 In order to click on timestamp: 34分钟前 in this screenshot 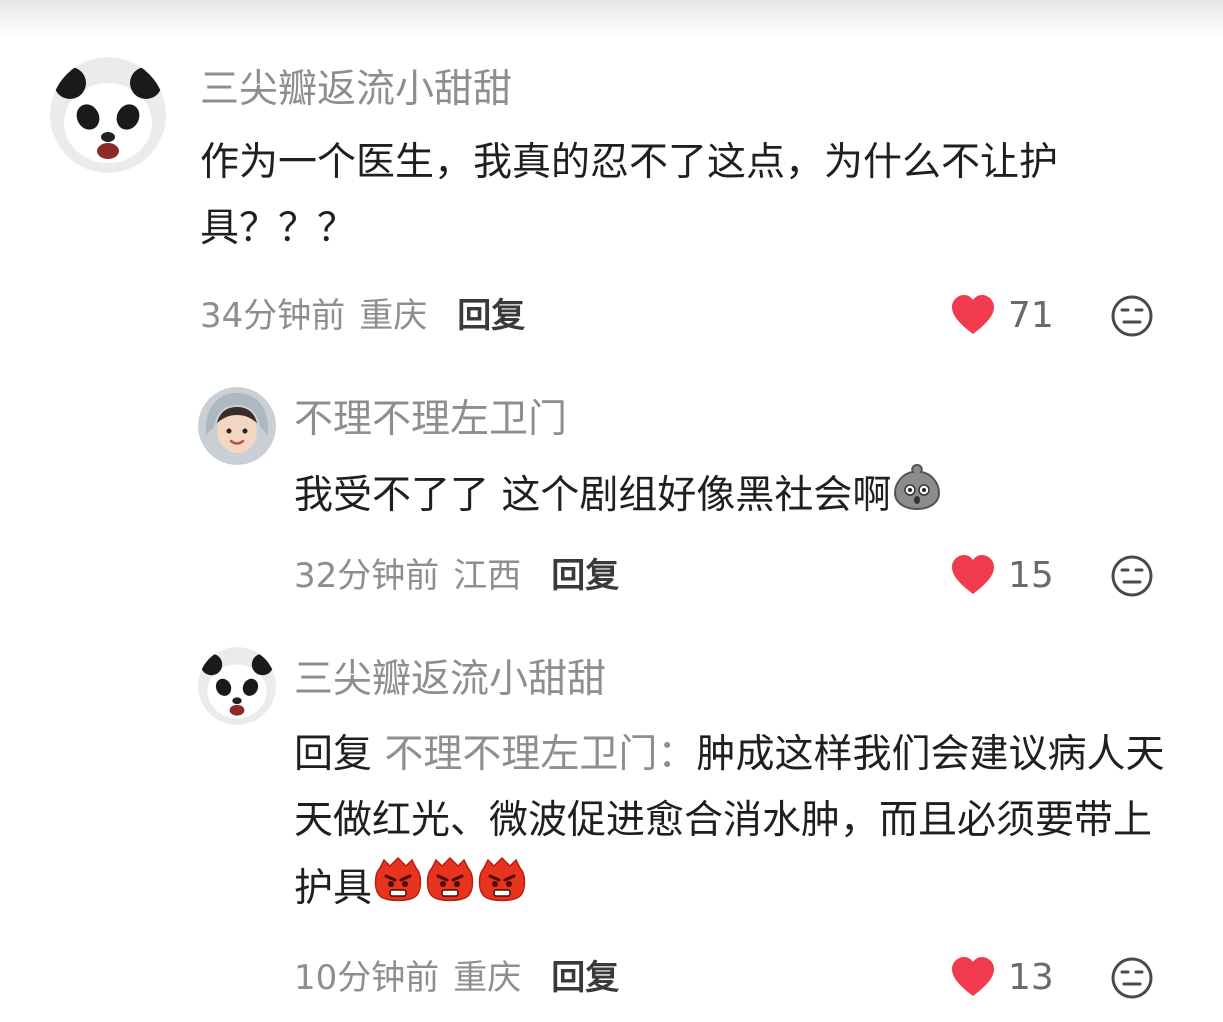, I will do `click(273, 316)`.